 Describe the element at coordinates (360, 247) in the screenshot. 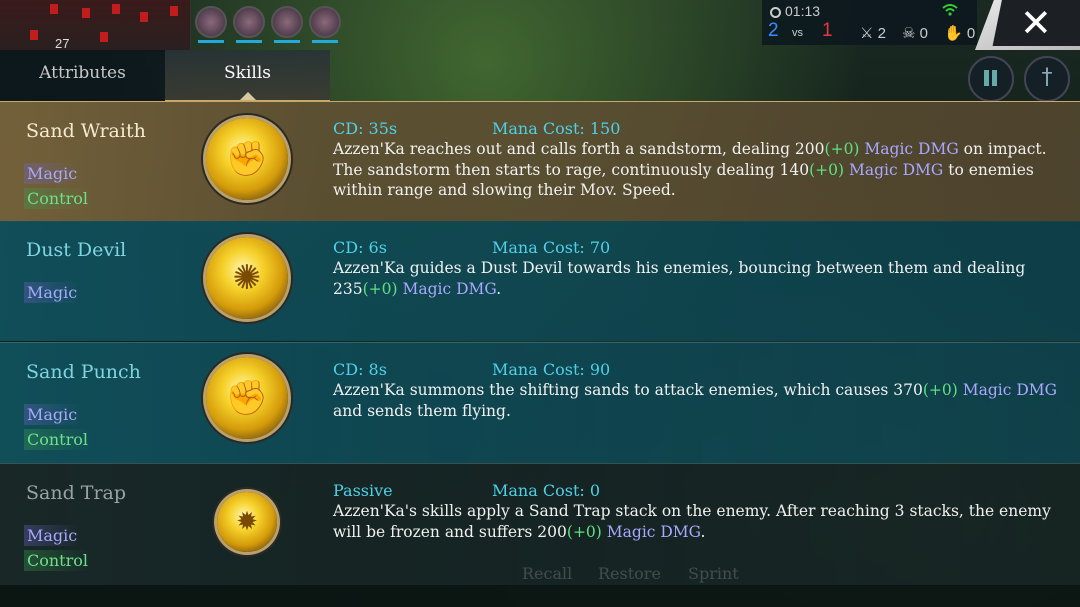

I see `skill-cooldown: CD: 6s` at that location.